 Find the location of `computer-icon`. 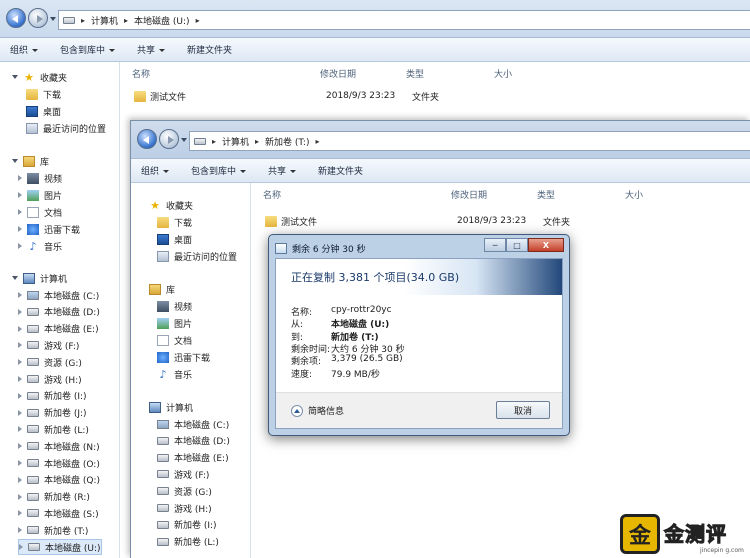

computer-icon is located at coordinates (155, 407).